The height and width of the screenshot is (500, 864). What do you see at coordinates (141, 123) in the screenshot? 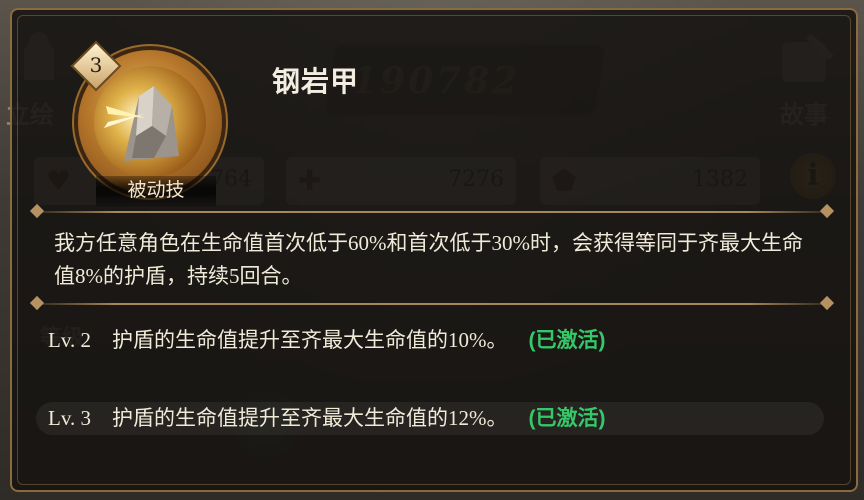
I see `rock-armor-icon` at bounding box center [141, 123].